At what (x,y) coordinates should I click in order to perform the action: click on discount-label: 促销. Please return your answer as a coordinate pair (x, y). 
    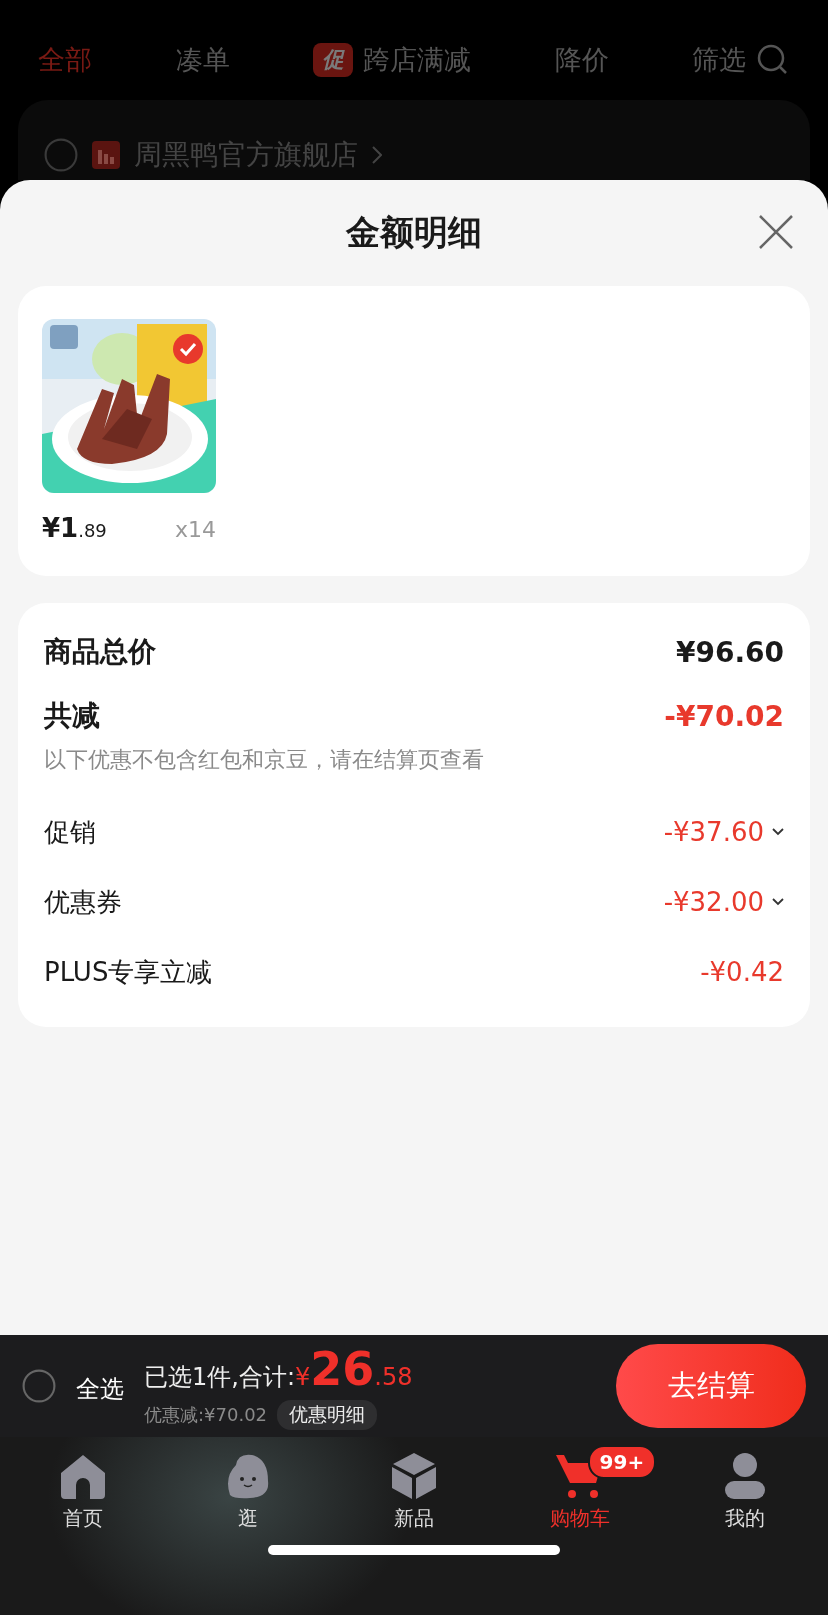
    Looking at the image, I should click on (70, 832).